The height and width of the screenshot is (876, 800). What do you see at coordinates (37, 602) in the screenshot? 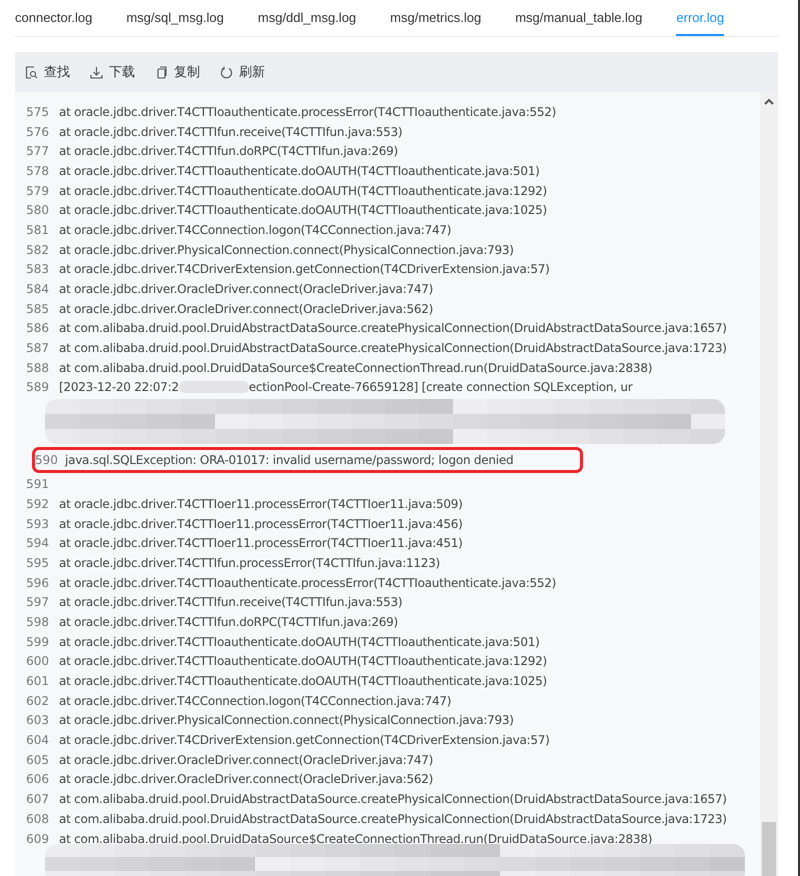
I see `line-number: 597` at bounding box center [37, 602].